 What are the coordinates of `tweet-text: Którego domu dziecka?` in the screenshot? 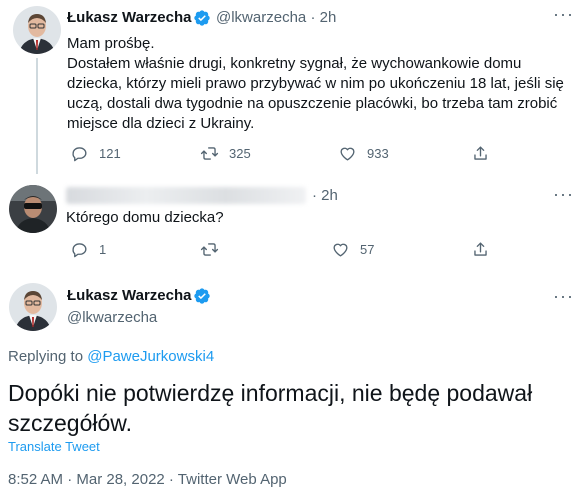 It's located at (145, 217).